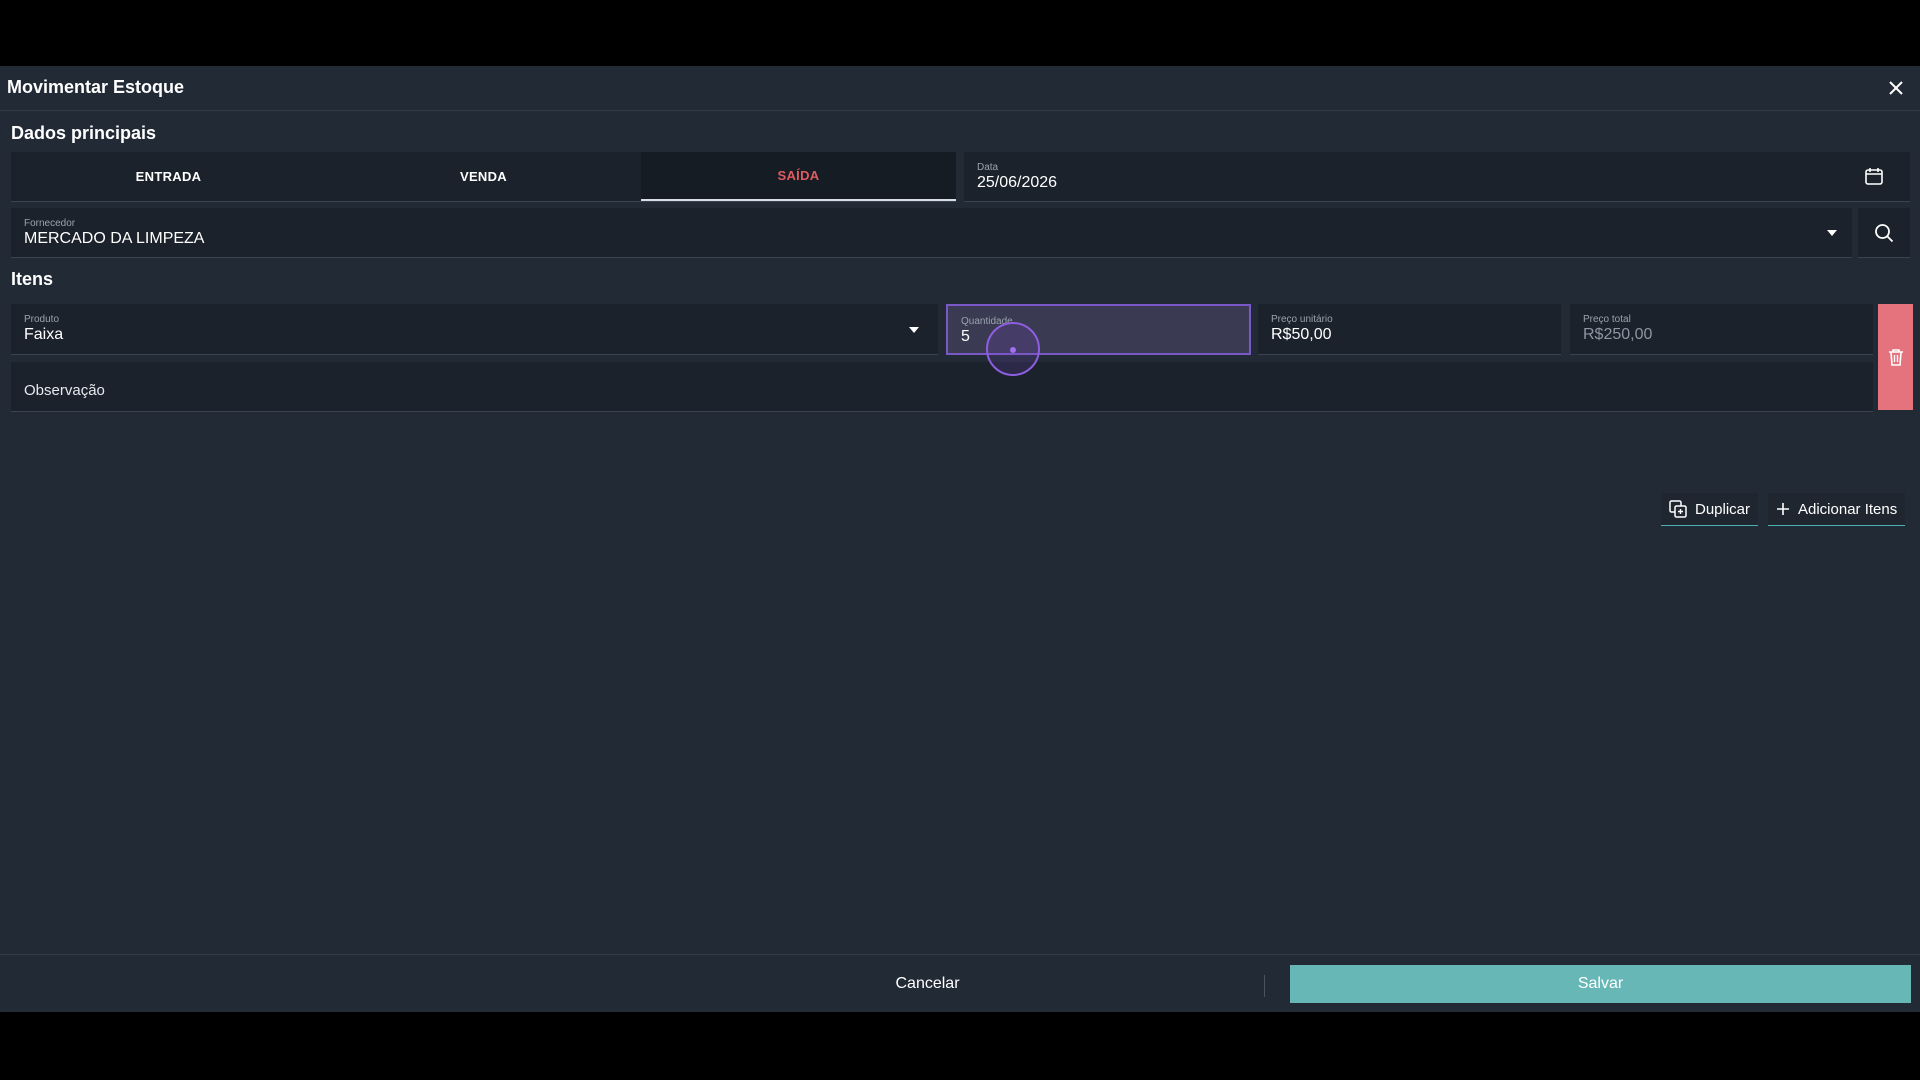  I want to click on duplicate-icon, so click(1678, 509).